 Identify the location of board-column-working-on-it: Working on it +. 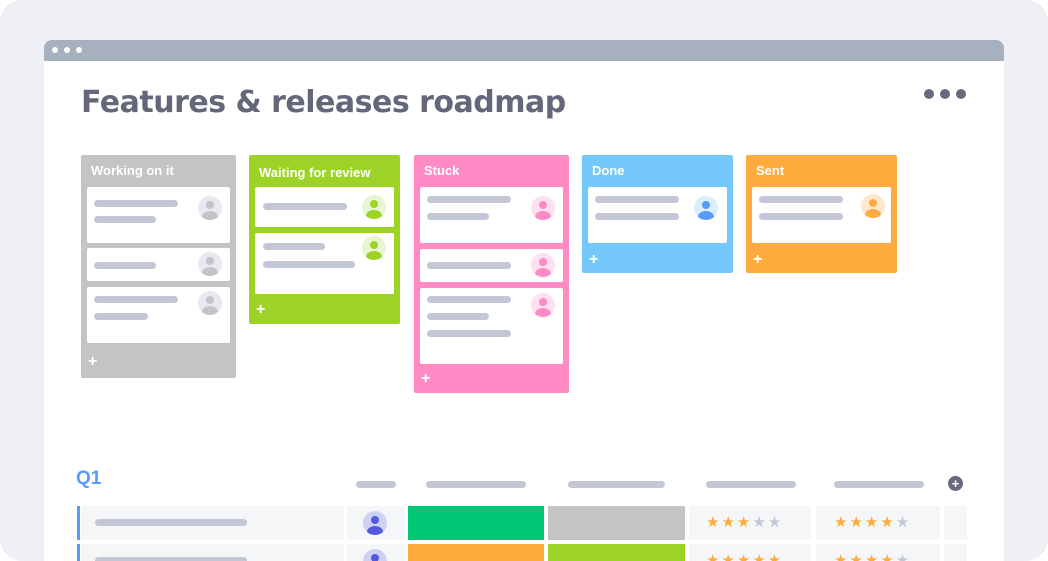
(158, 266).